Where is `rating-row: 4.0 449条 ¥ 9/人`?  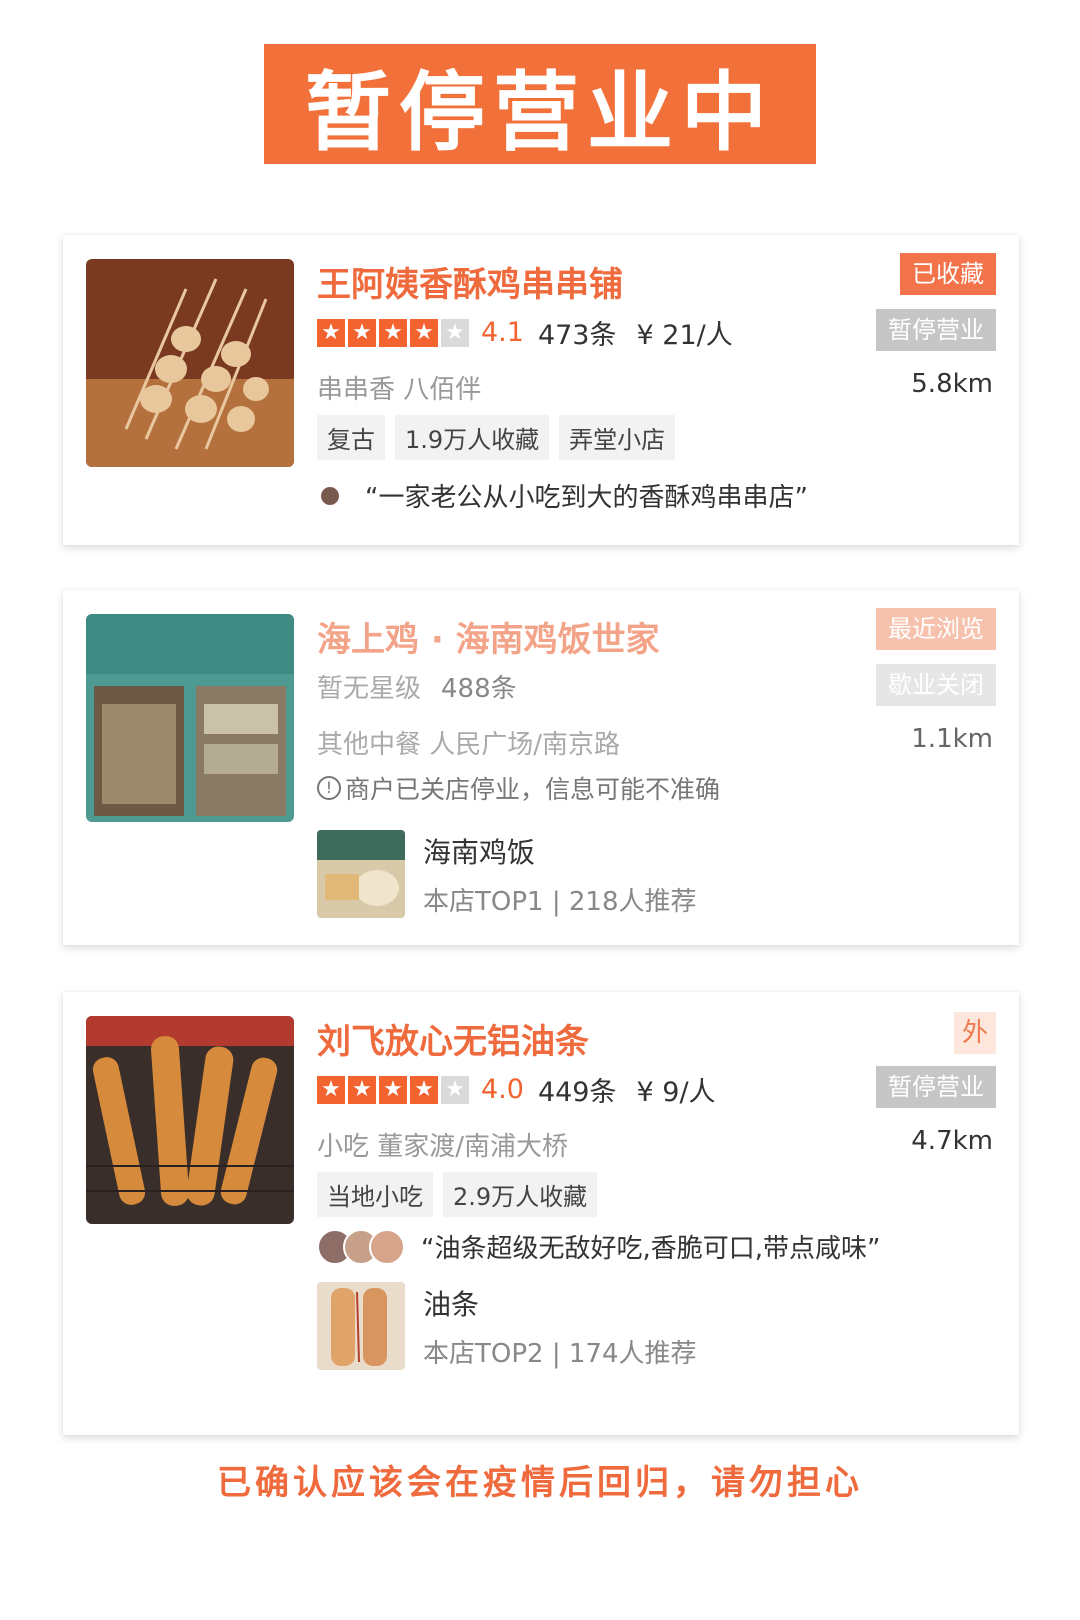
rating-row: 4.0 449条 ¥ 9/人 is located at coordinates (516, 1089).